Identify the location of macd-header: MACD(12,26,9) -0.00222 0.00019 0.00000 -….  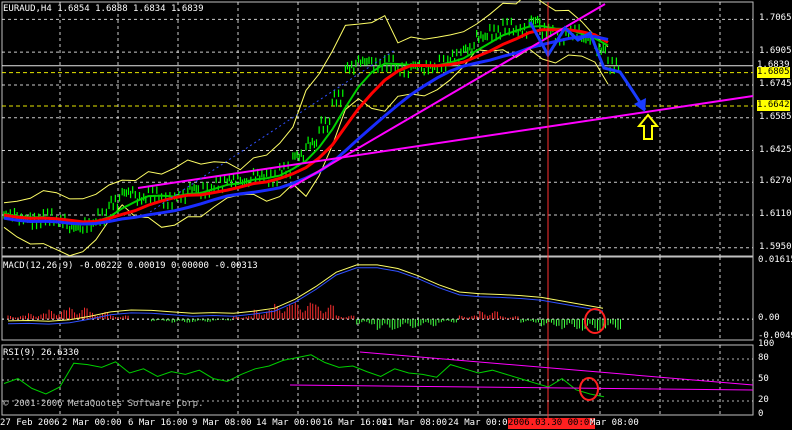
(130, 266).